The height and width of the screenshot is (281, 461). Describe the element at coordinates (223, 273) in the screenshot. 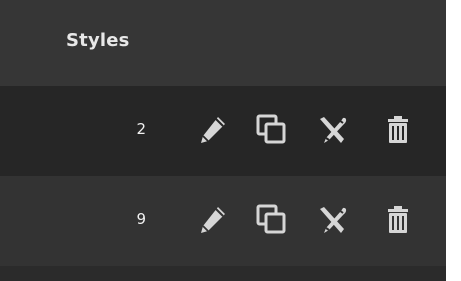

I see `bottom-edge` at that location.